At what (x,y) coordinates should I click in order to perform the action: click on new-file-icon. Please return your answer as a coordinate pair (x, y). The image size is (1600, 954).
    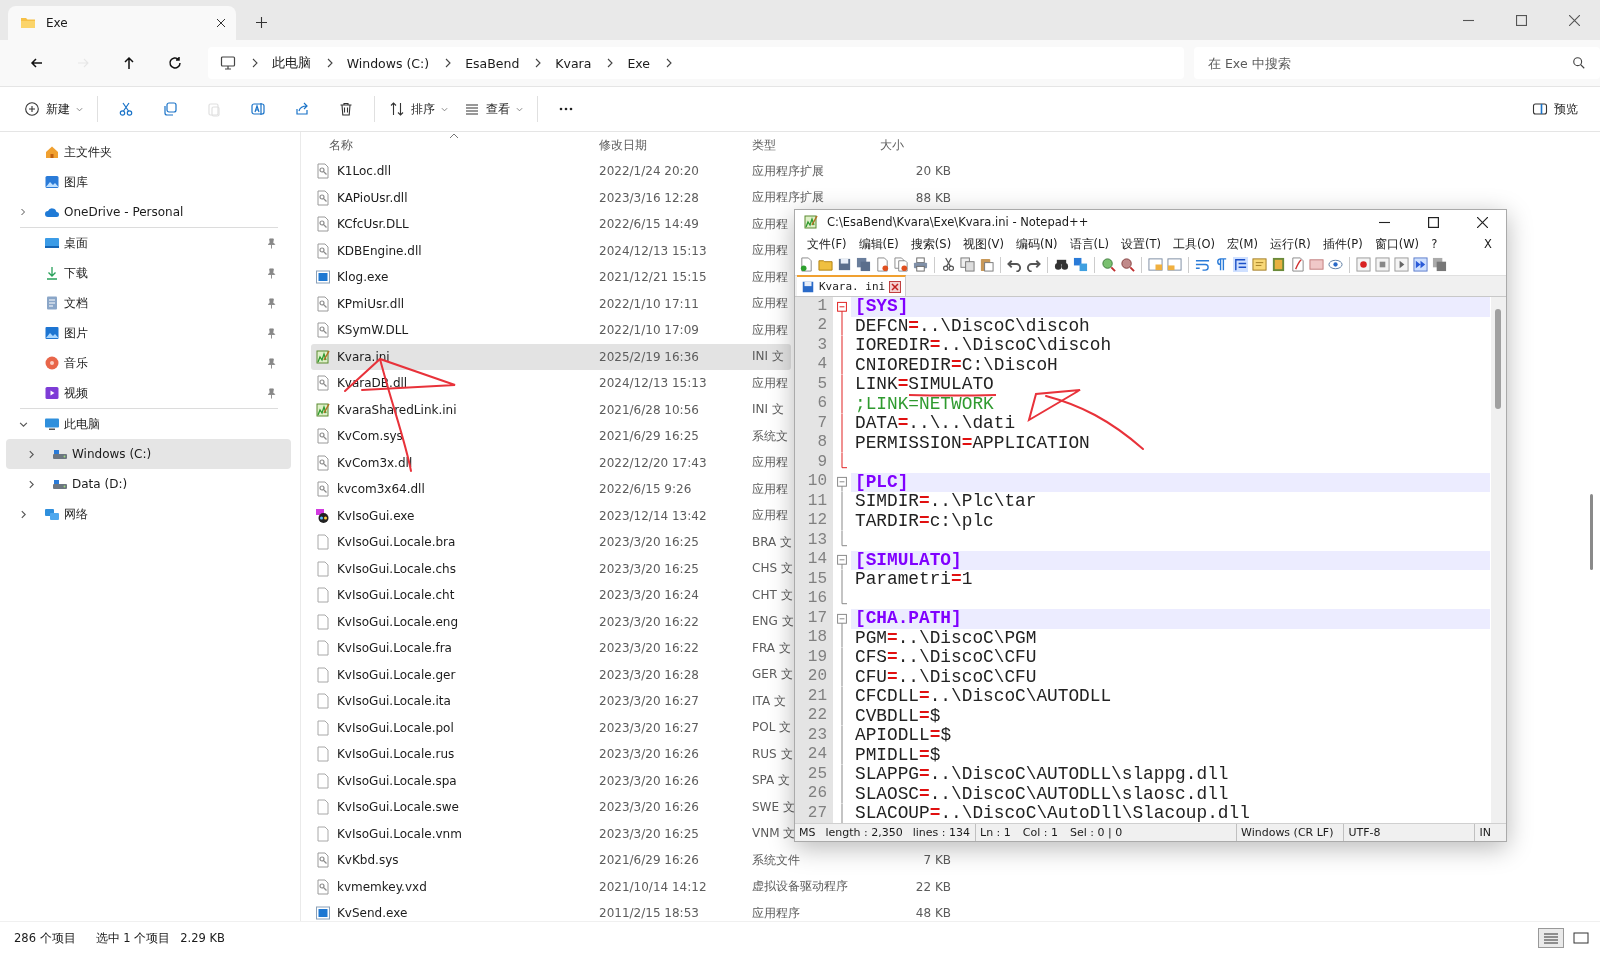
    Looking at the image, I should click on (806, 264).